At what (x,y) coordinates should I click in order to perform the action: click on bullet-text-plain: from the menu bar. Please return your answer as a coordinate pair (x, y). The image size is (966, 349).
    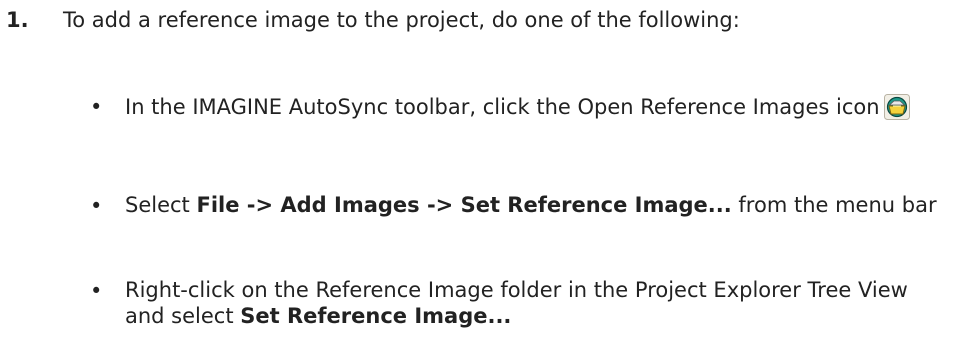
    Looking at the image, I should click on (834, 205).